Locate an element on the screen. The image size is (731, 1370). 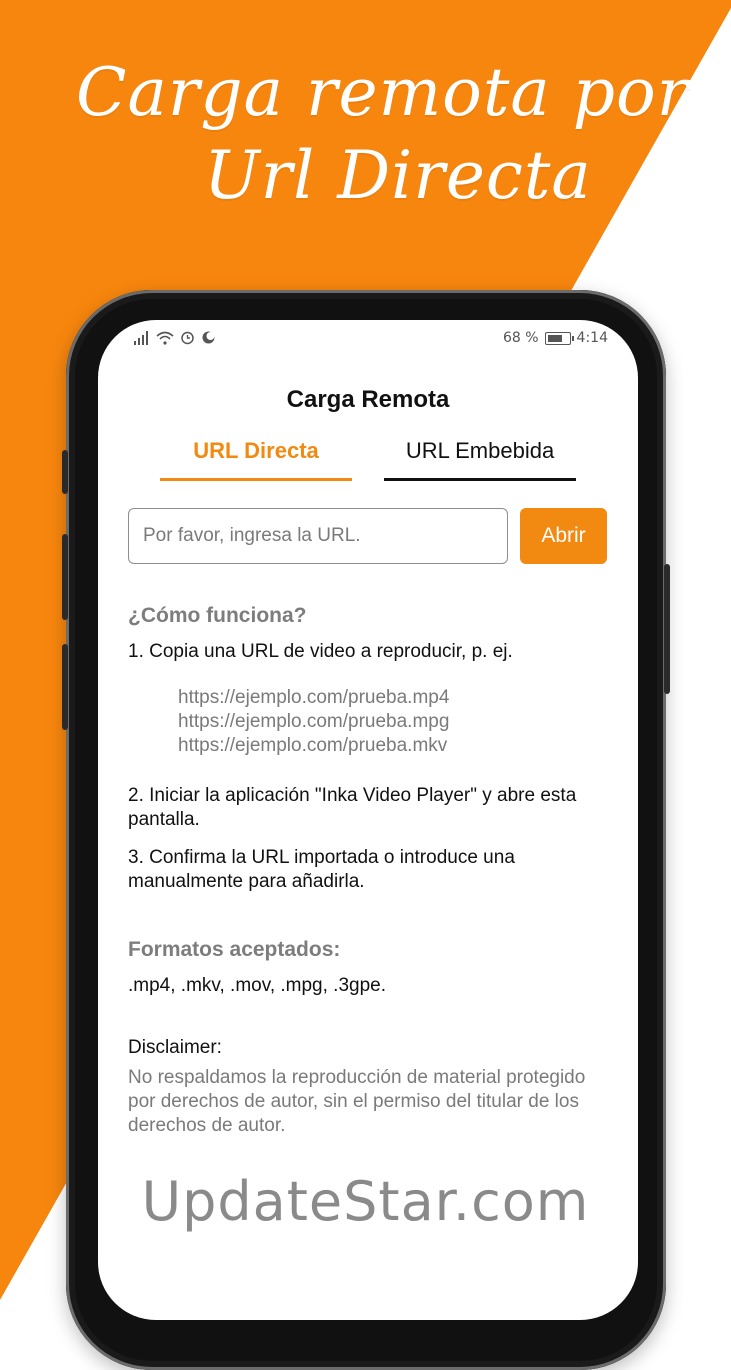
screen-title: Carga Remota is located at coordinates (368, 399).